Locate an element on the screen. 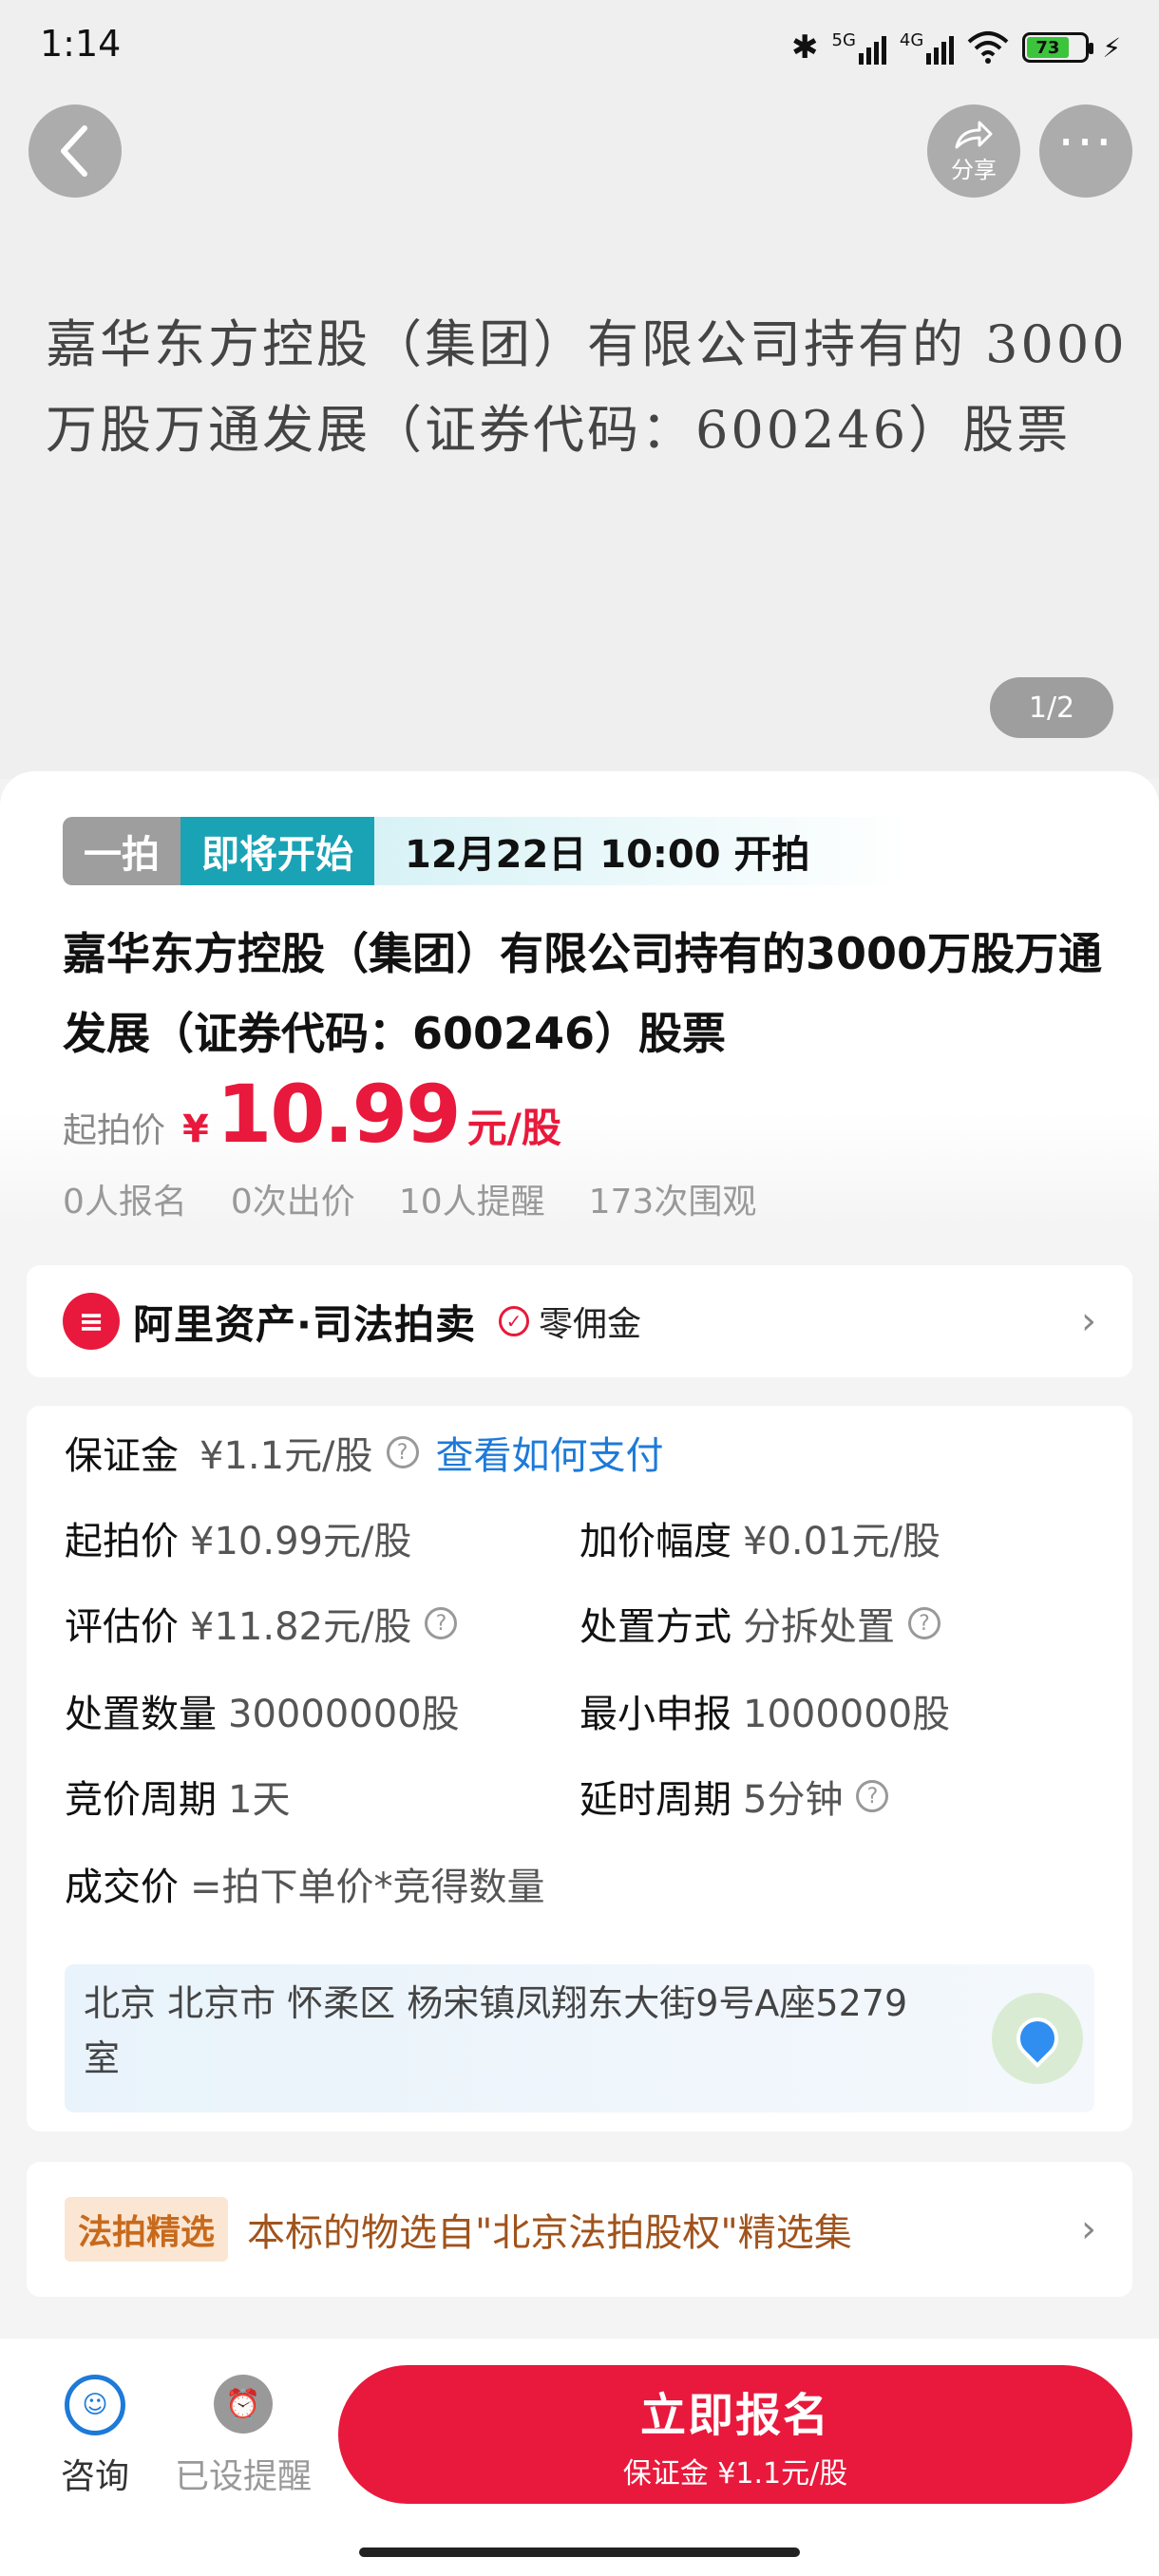 The image size is (1159, 2576). quantity-row: 处置数量 30000000股 is located at coordinates (262, 1710).